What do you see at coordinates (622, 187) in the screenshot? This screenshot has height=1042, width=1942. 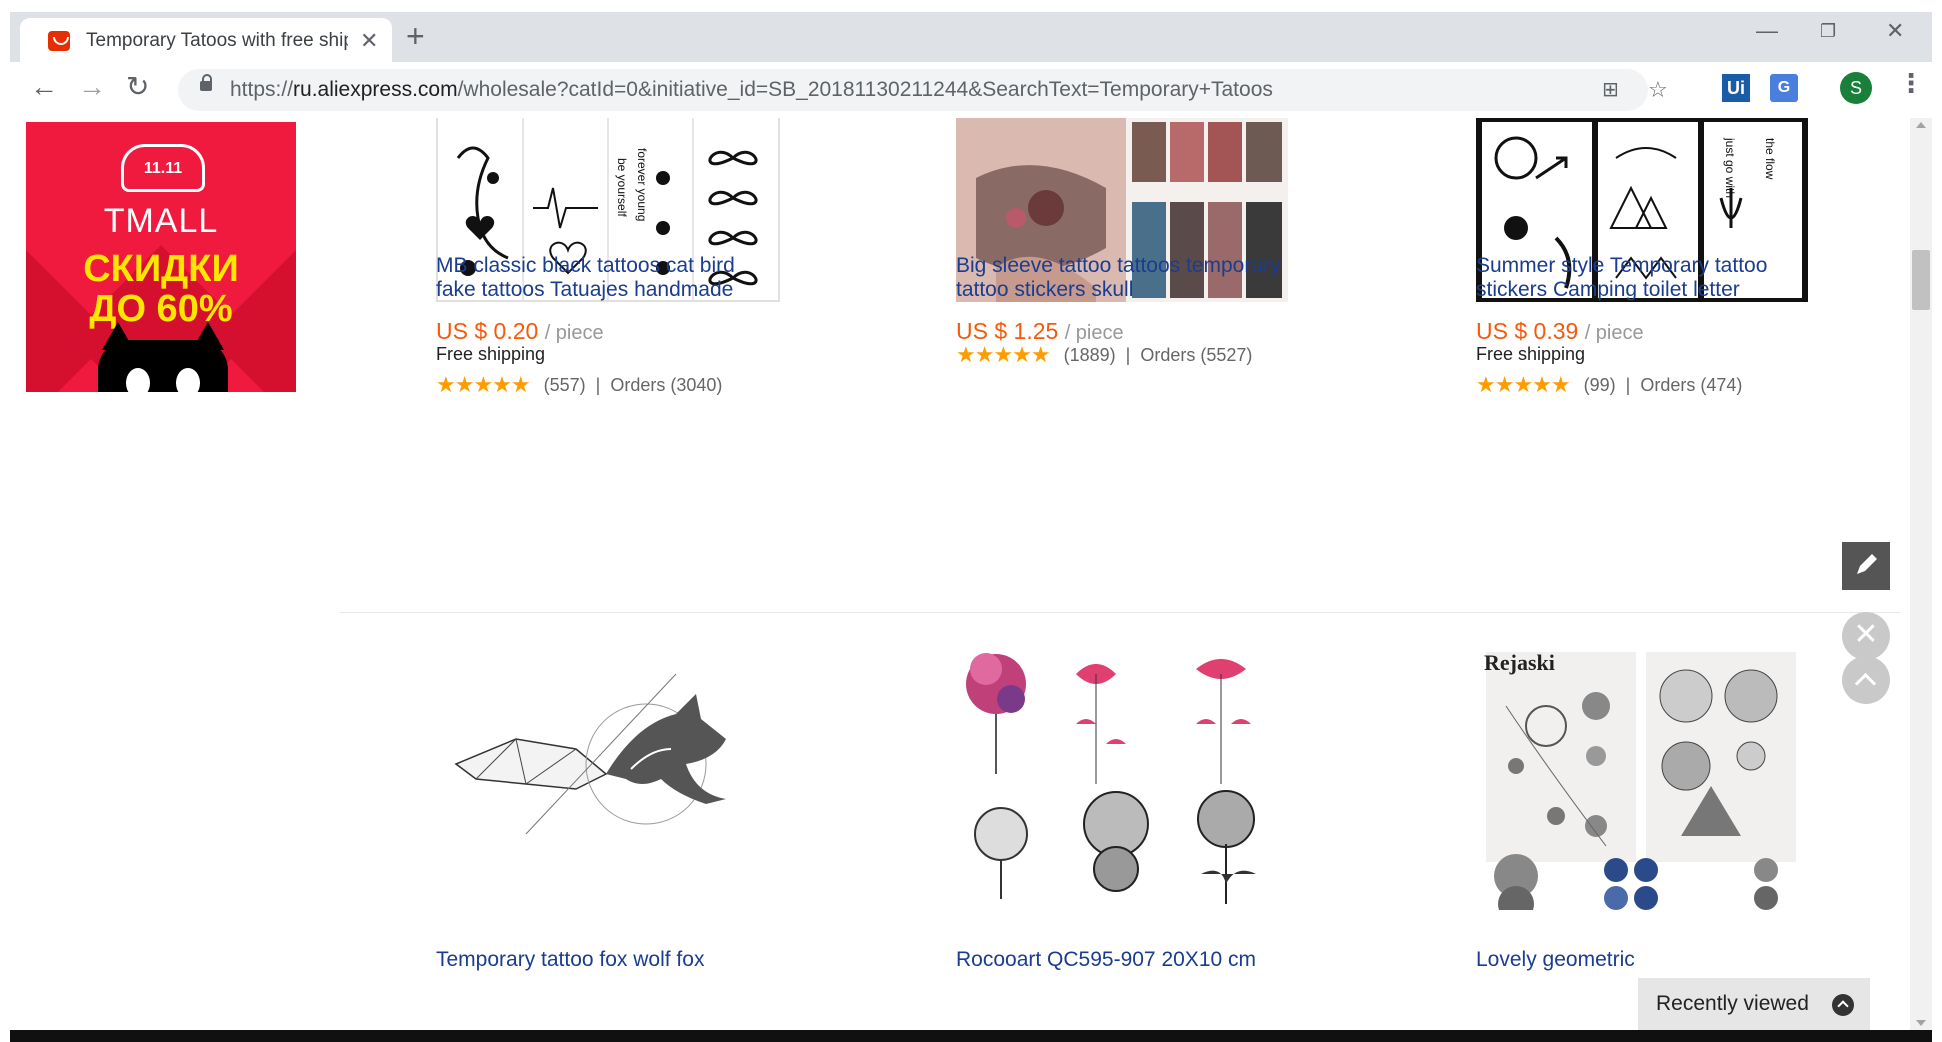 I see `svg-text: be yourself` at bounding box center [622, 187].